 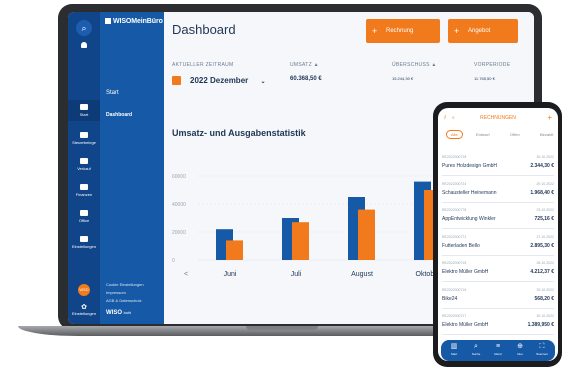 What do you see at coordinates (119, 313) in the screenshot?
I see `brand-logo: WISO buhl` at bounding box center [119, 313].